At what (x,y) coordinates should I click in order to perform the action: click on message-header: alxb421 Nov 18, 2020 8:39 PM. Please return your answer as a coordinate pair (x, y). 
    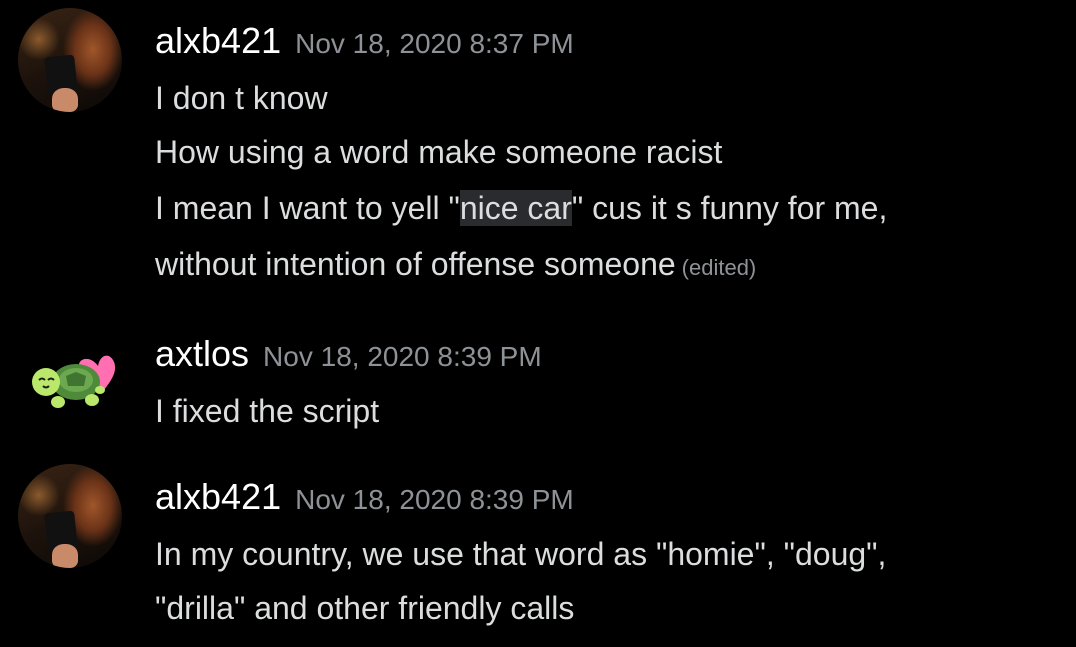
    Looking at the image, I should click on (364, 497).